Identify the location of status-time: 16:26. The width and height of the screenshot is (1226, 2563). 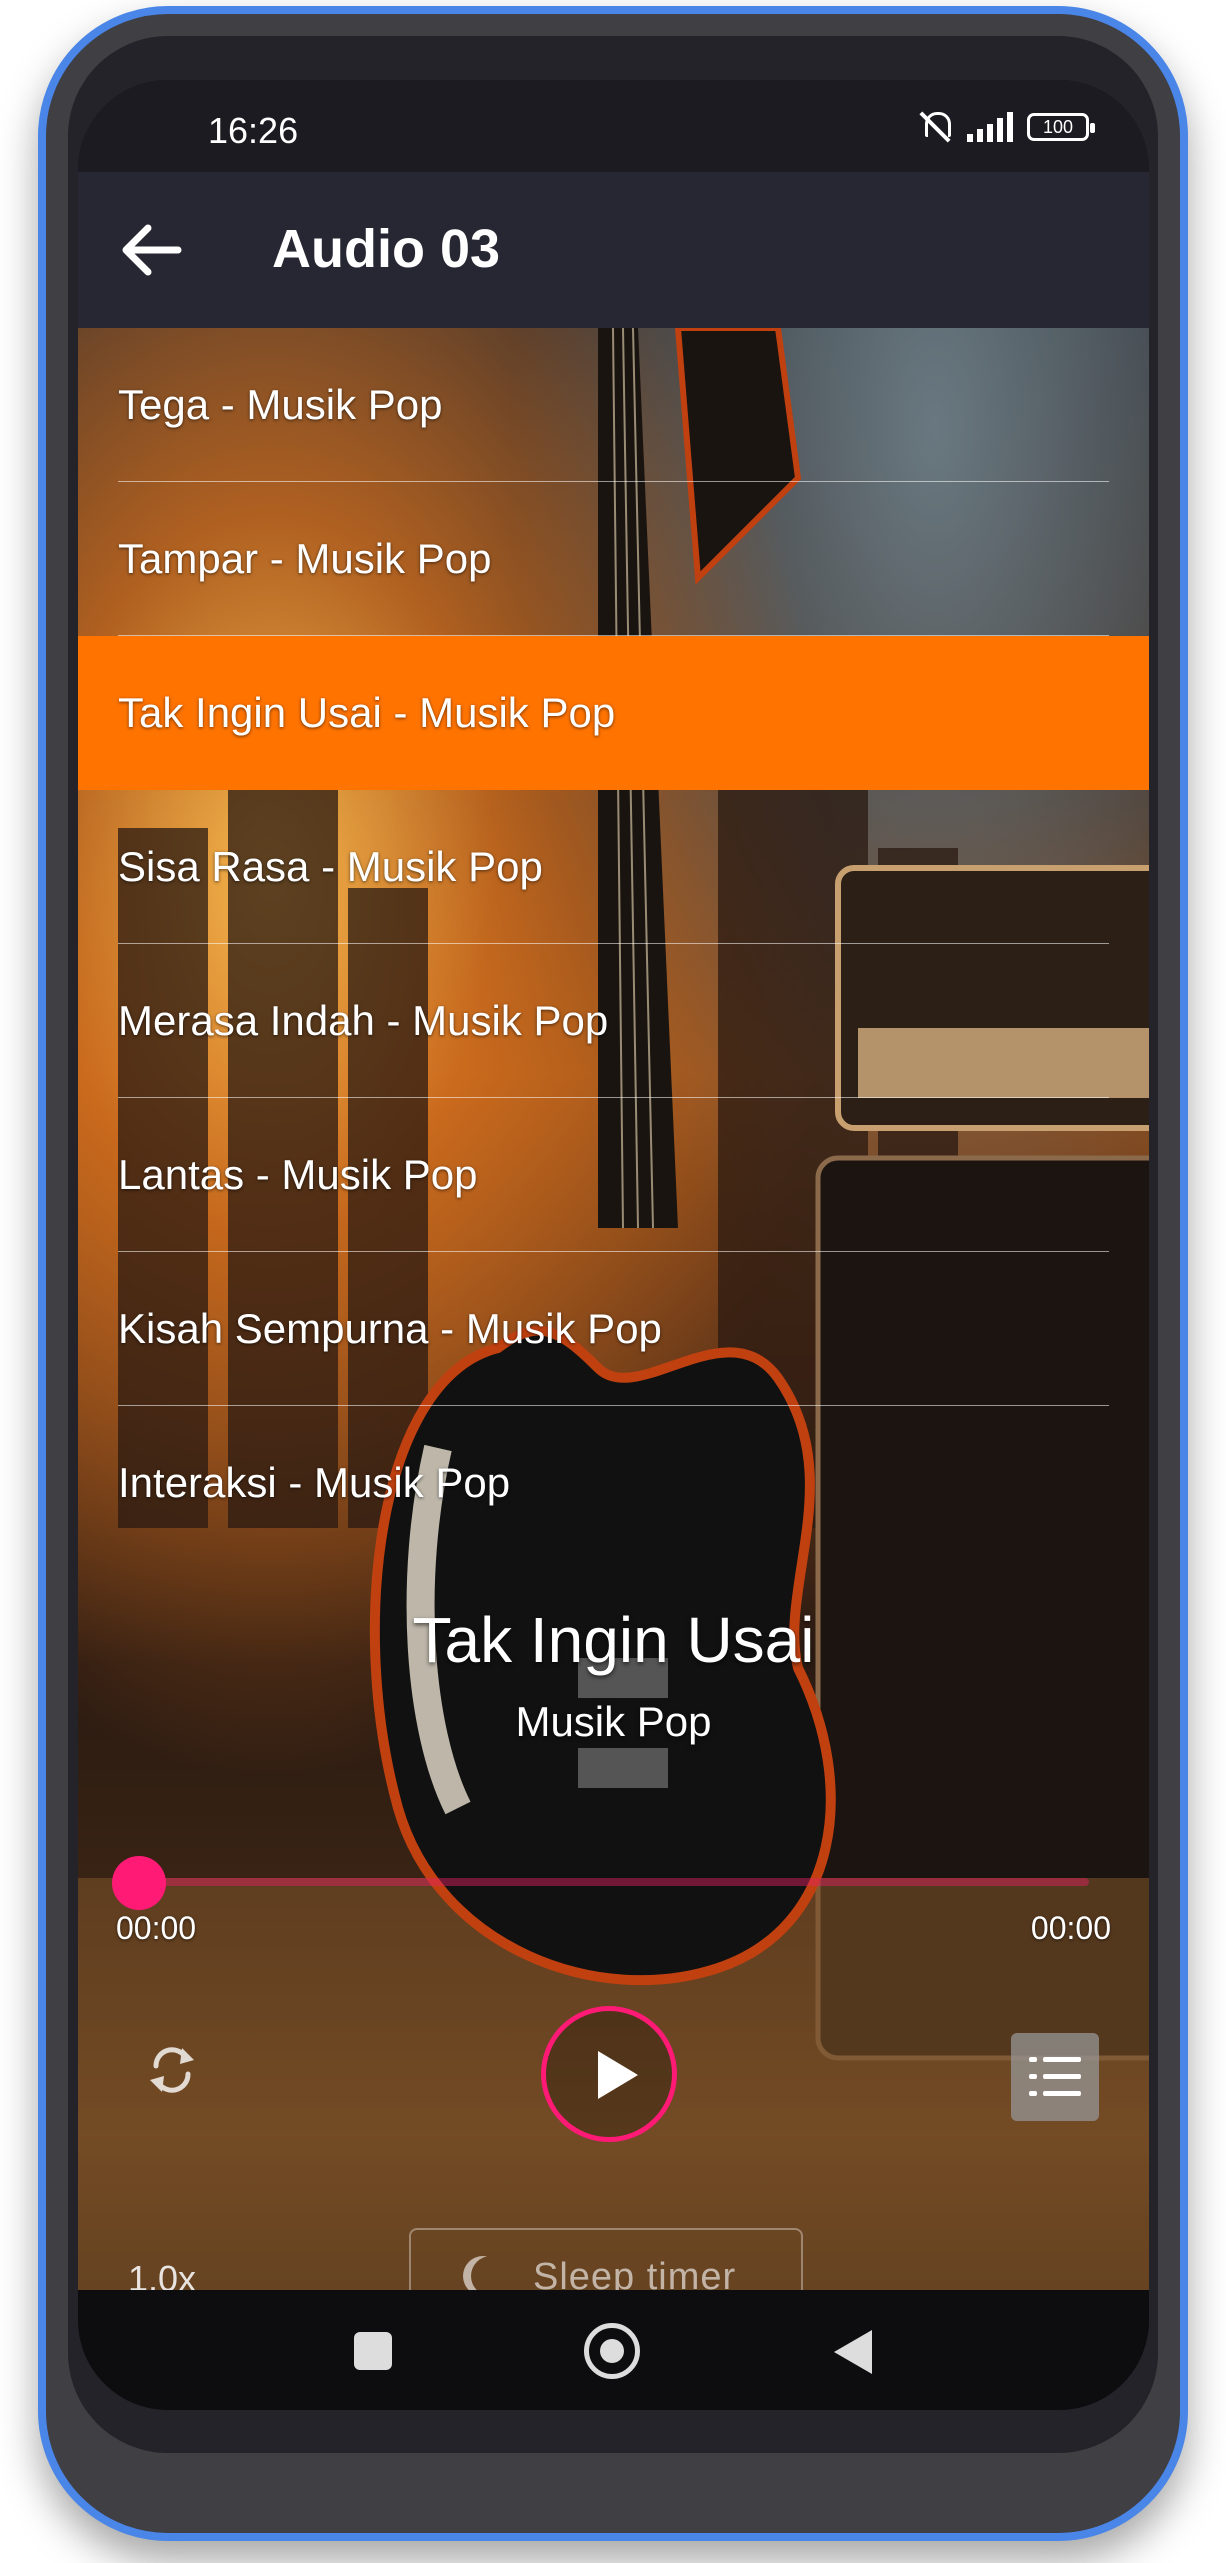
(253, 130).